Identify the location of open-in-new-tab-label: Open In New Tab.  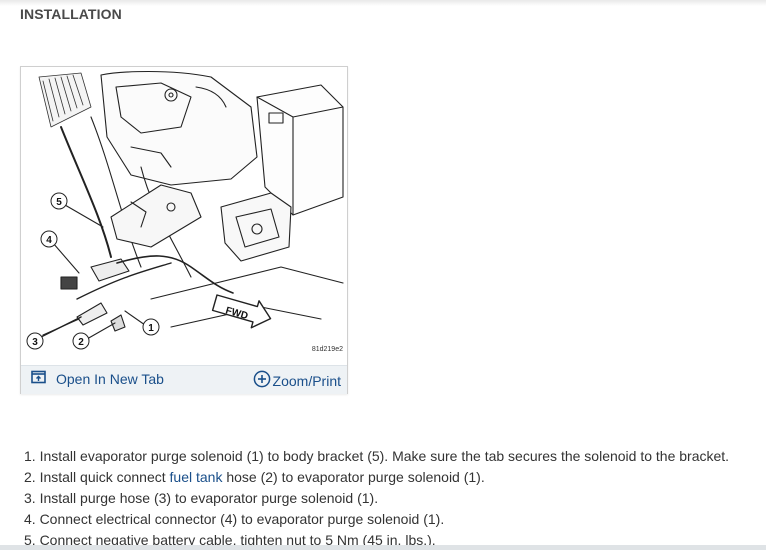
(110, 378).